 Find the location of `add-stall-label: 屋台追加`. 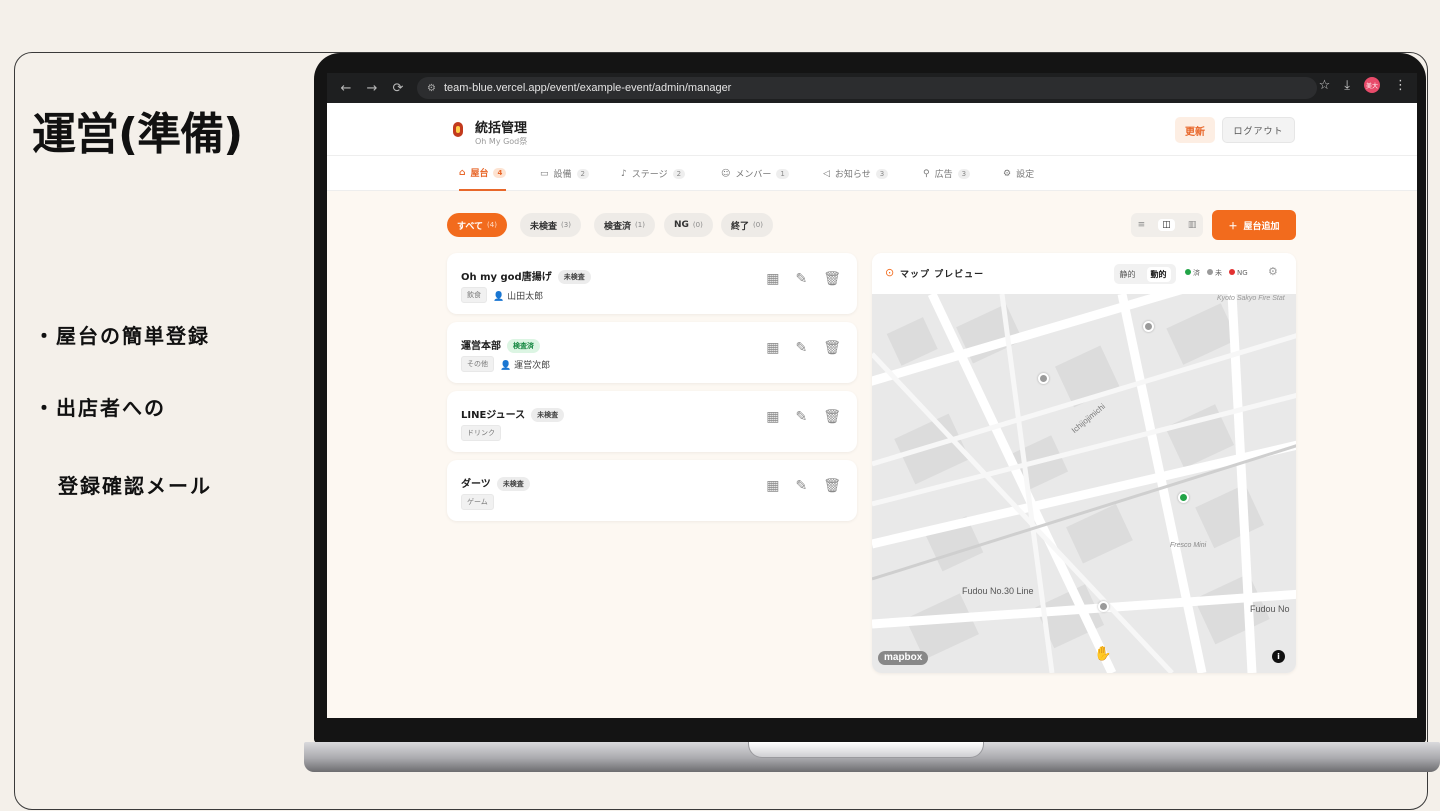

add-stall-label: 屋台追加 is located at coordinates (1261, 226).